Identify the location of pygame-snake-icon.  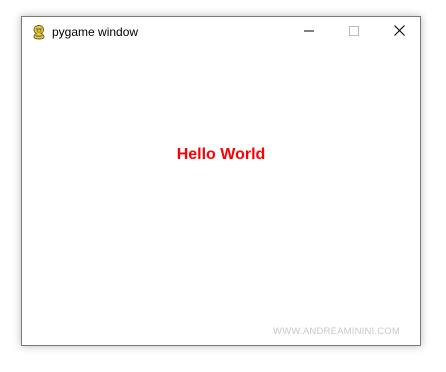
(39, 32).